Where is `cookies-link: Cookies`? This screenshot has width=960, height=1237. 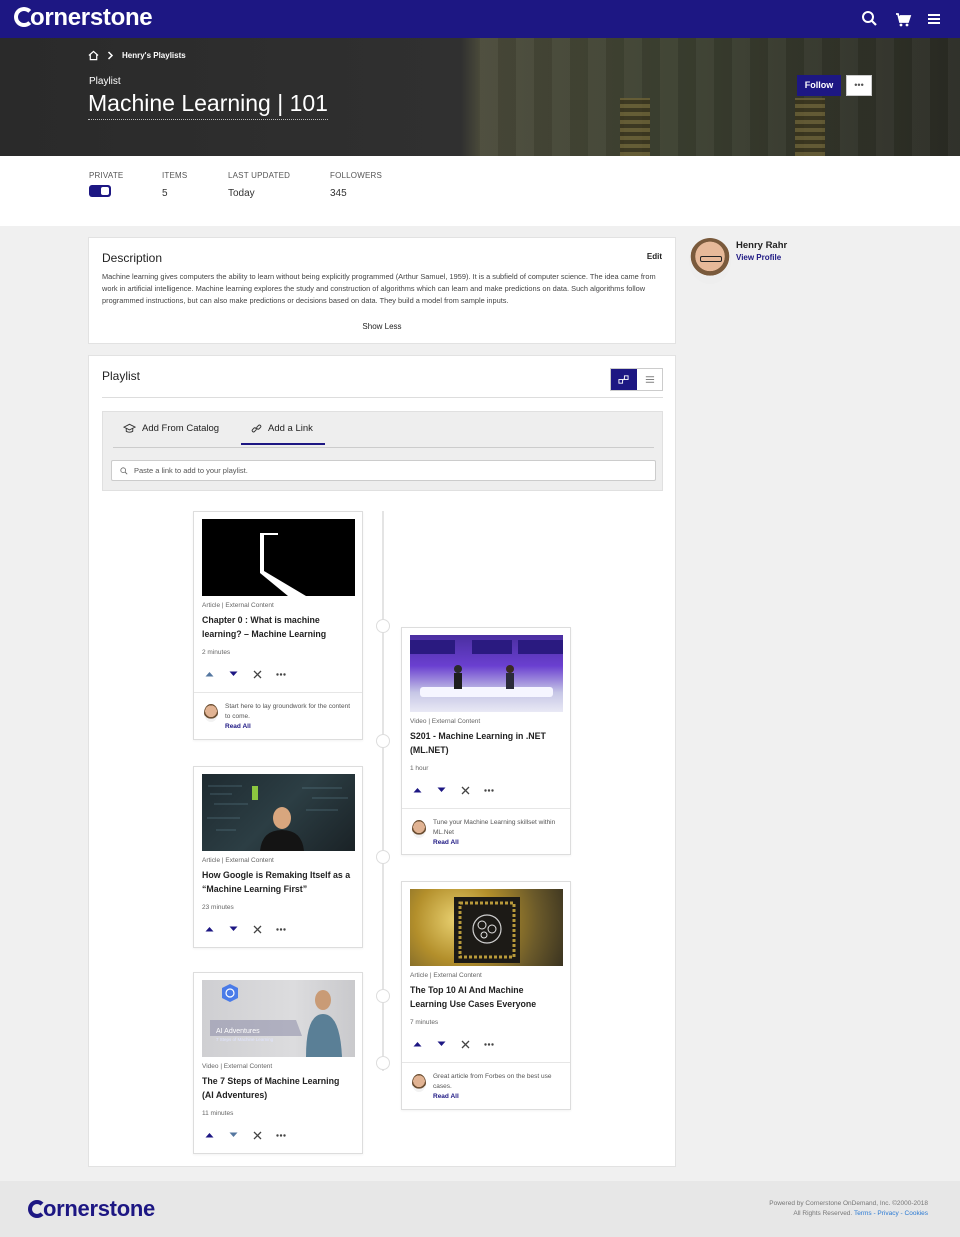
cookies-link: Cookies is located at coordinates (916, 1213).